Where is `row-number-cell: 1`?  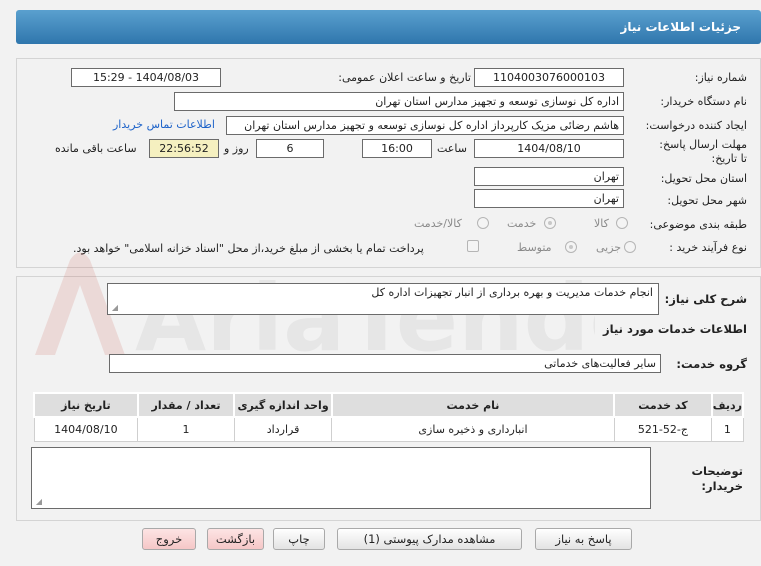 row-number-cell: 1 is located at coordinates (727, 429).